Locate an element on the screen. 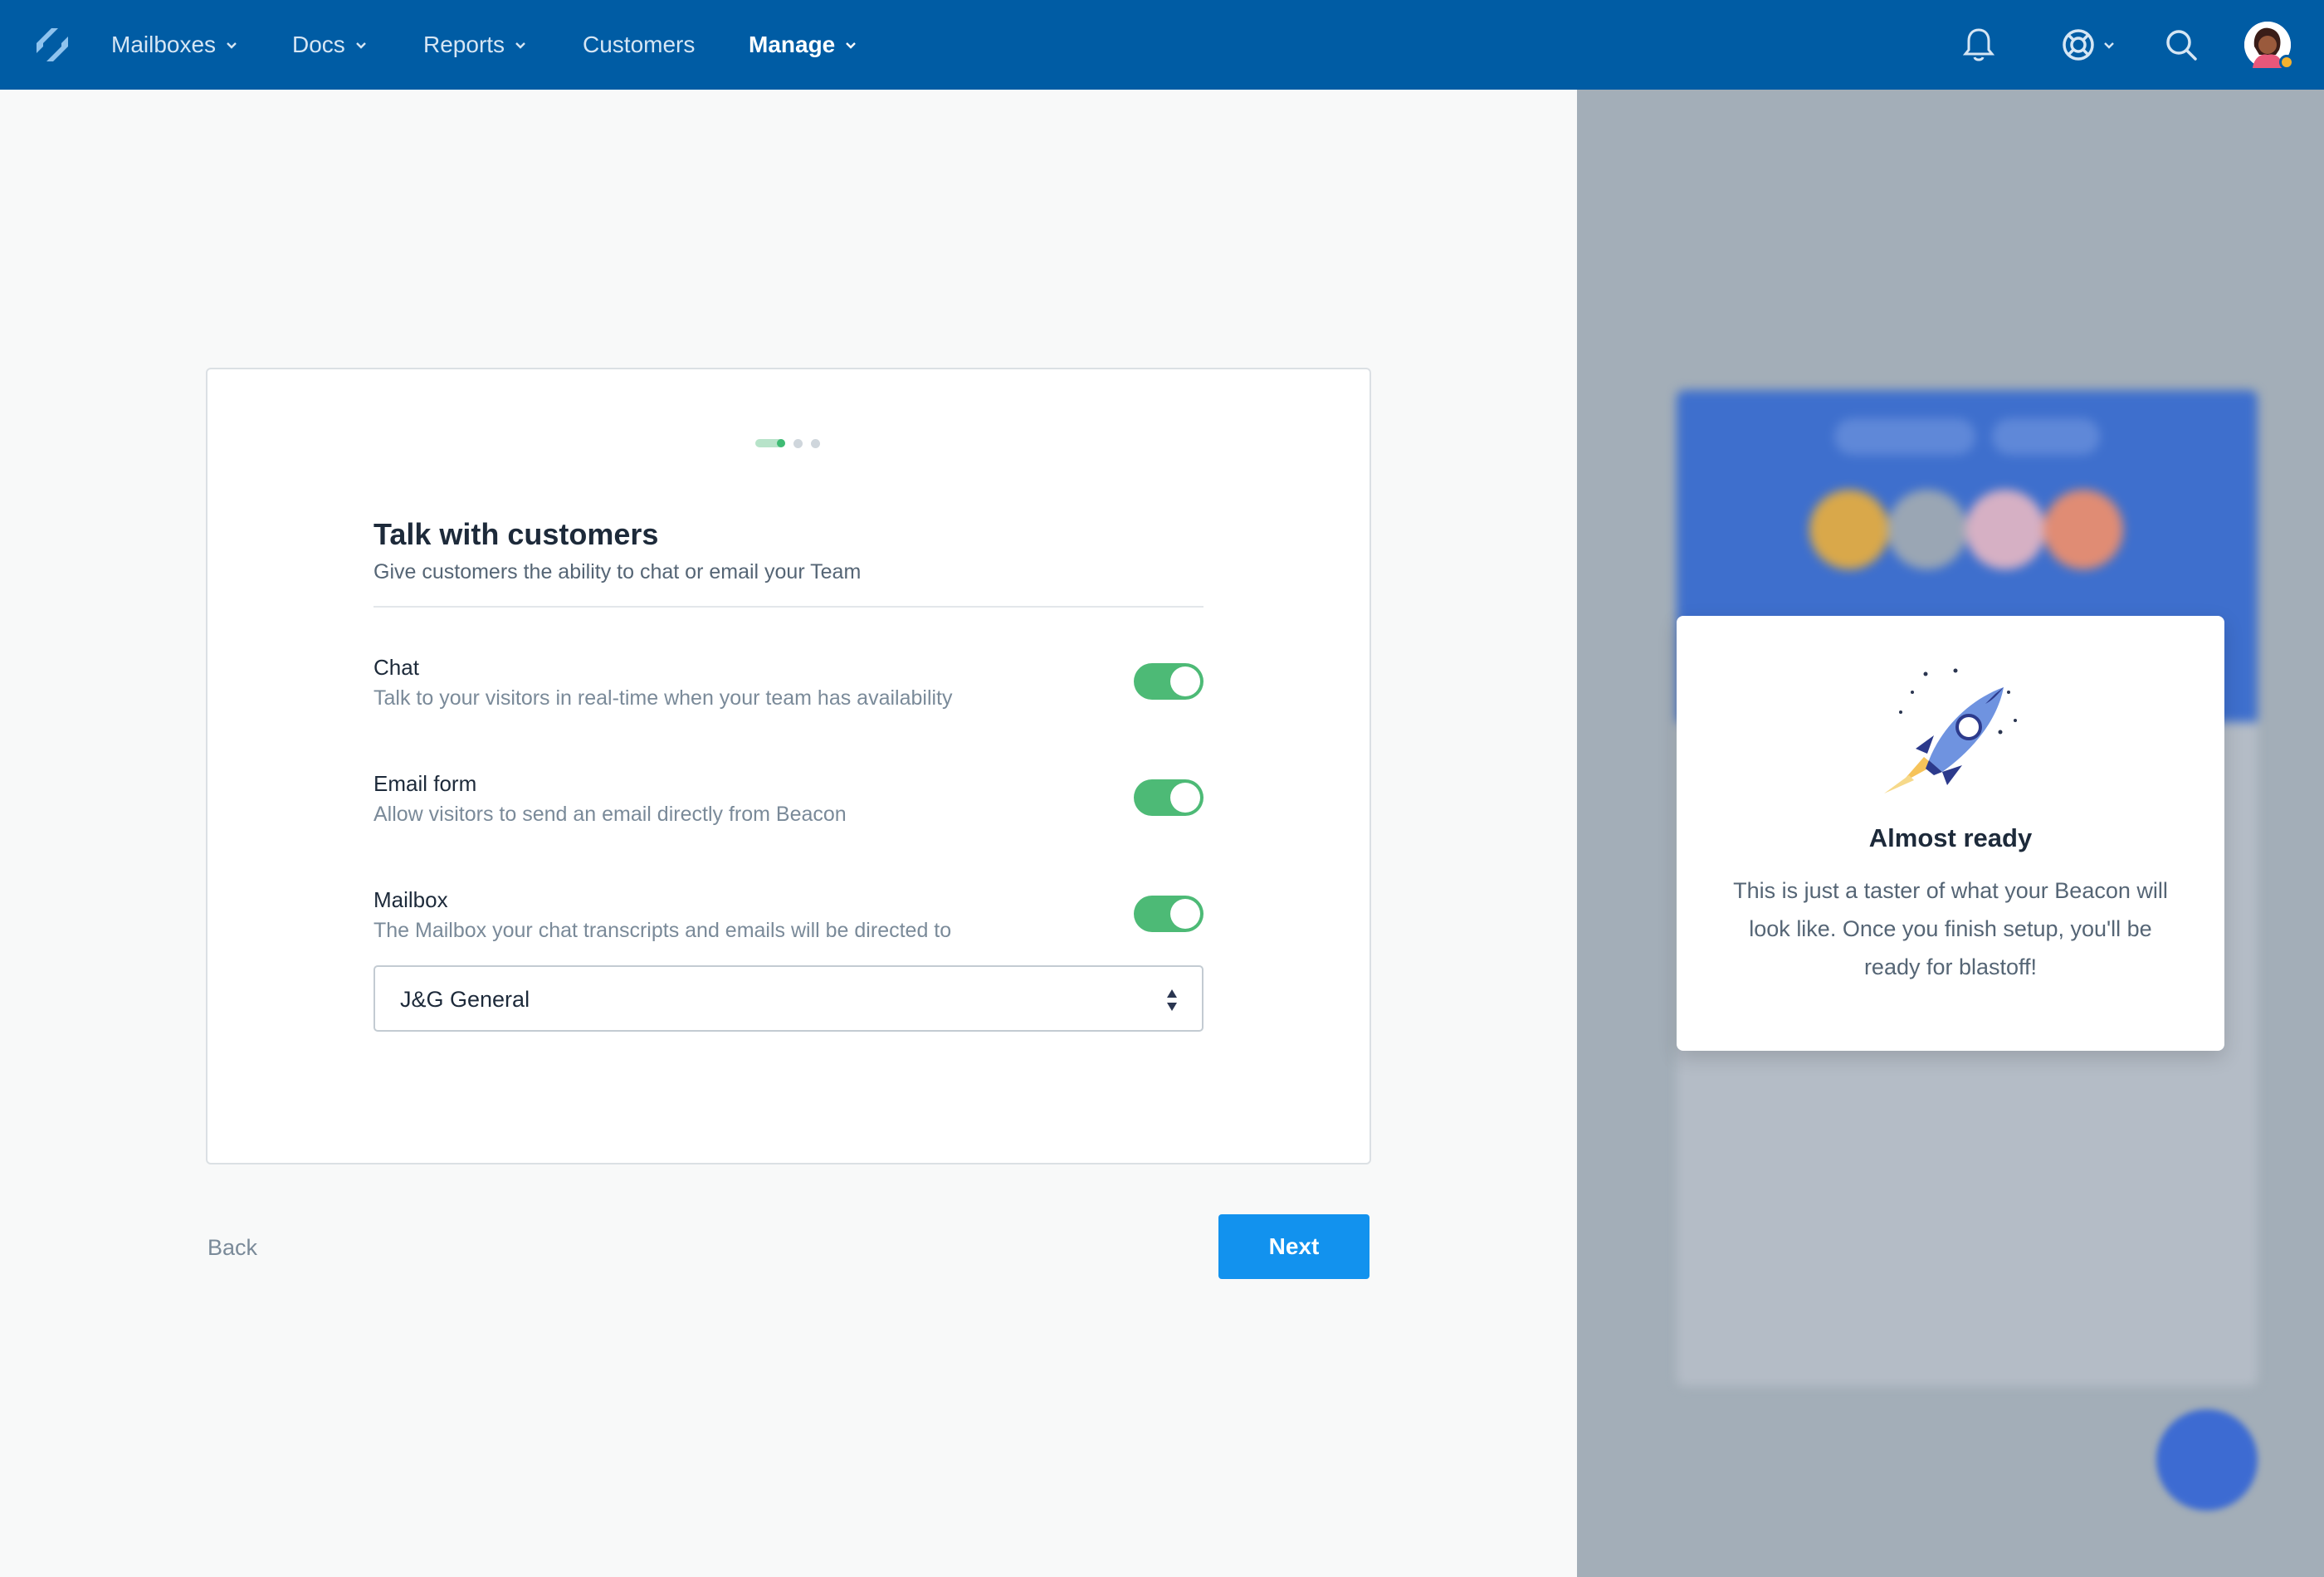 The image size is (2324, 1577). email-form-toggle is located at coordinates (1169, 797).